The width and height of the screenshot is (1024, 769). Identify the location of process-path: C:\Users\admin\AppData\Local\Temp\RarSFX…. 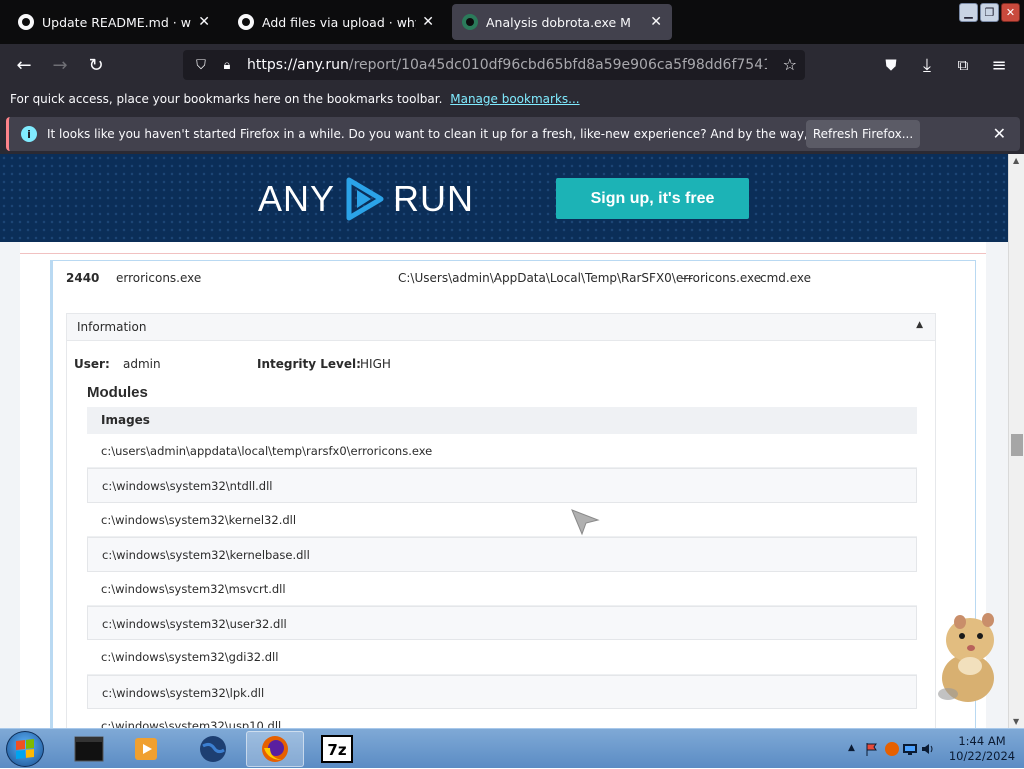
(580, 278).